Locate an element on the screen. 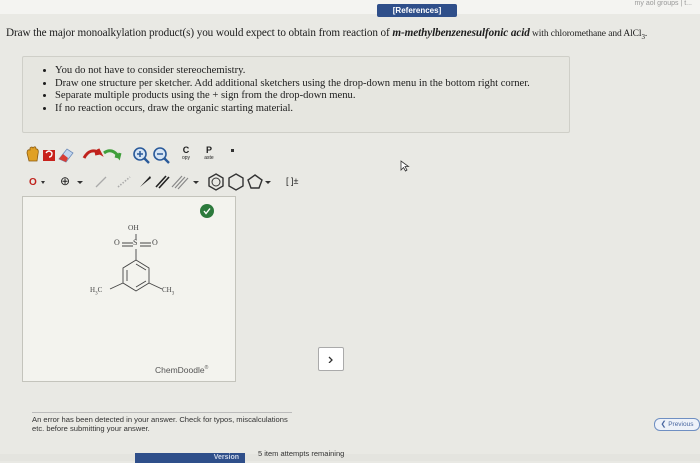 The image size is (700, 463). previous-button: ❮ Previous is located at coordinates (677, 424).